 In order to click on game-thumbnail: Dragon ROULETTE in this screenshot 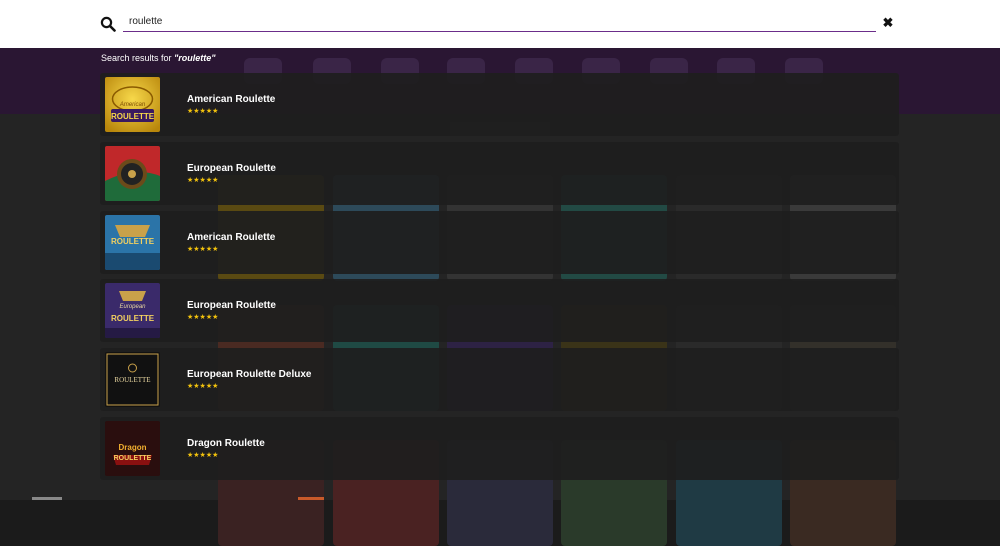, I will do `click(132, 448)`.